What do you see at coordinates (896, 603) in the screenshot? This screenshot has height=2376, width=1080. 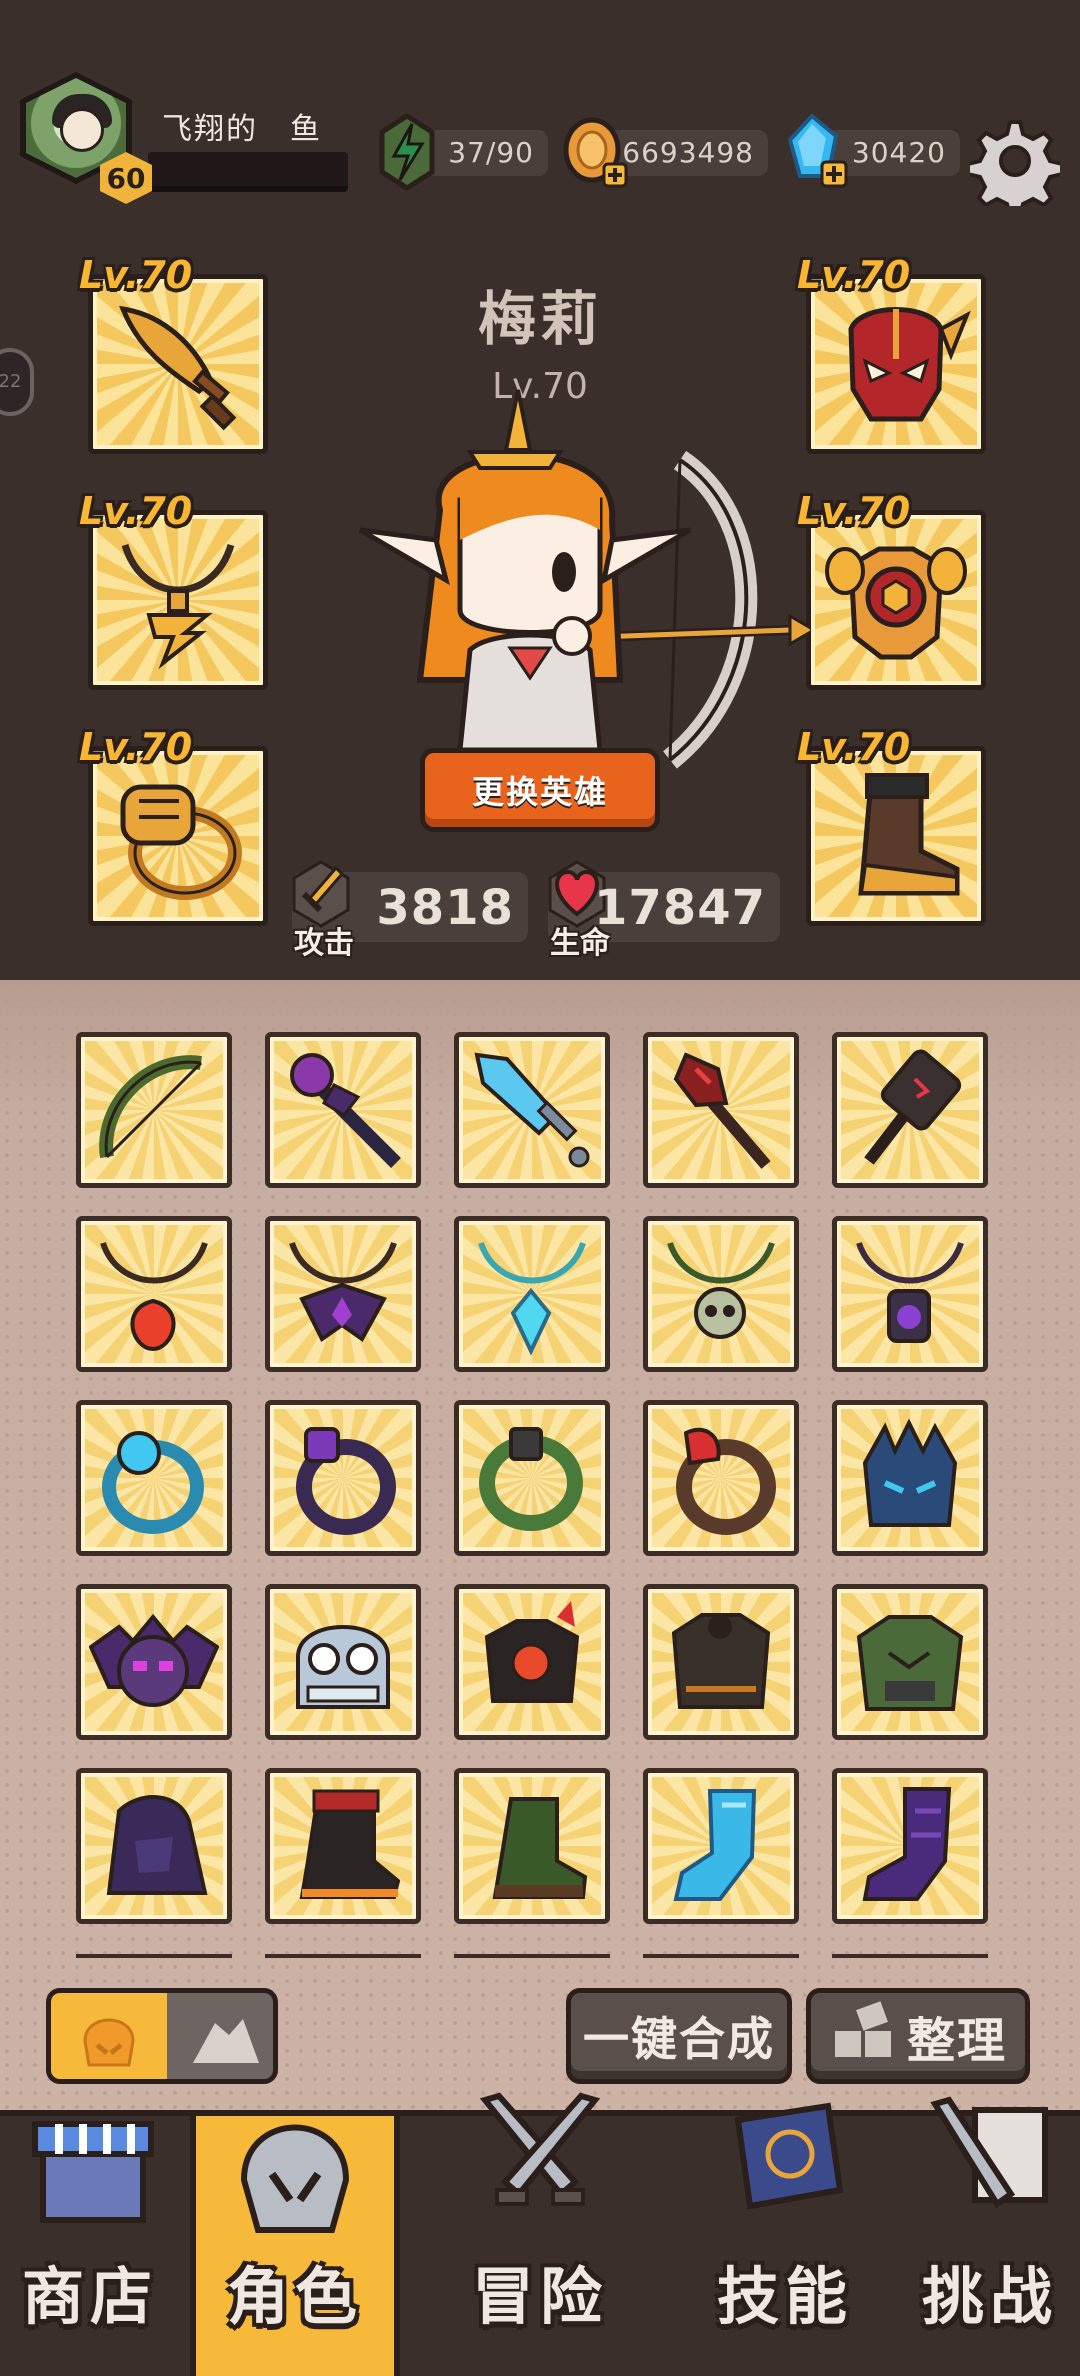 I see `golden-armor-icon` at bounding box center [896, 603].